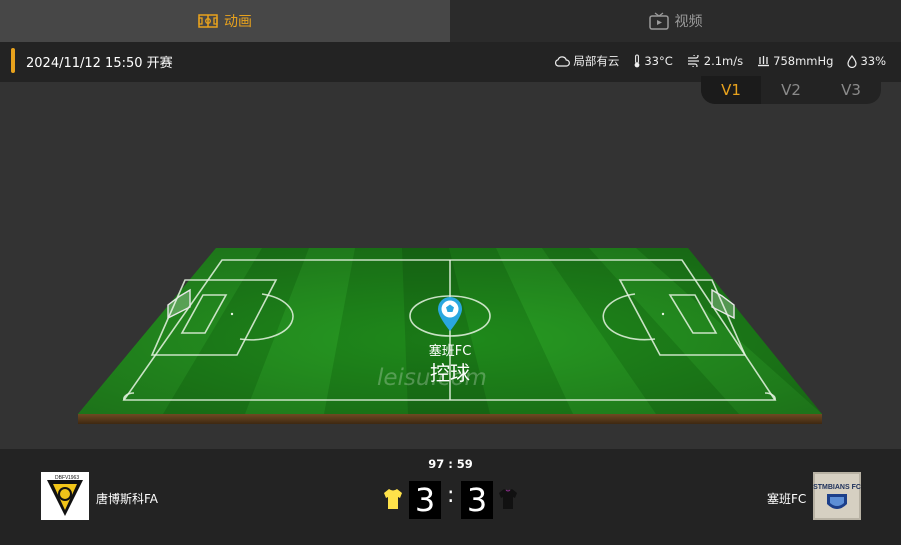 The height and width of the screenshot is (545, 901). Describe the element at coordinates (693, 61) in the screenshot. I see `wind-icon` at that location.